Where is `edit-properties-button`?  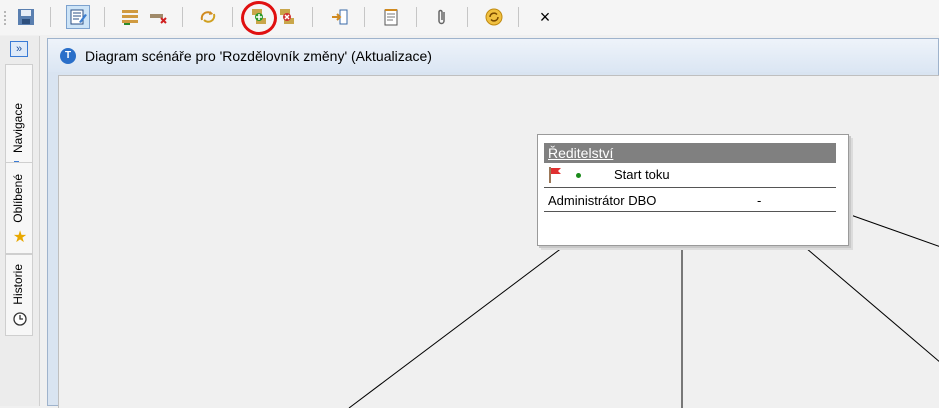
edit-properties-button is located at coordinates (78, 17).